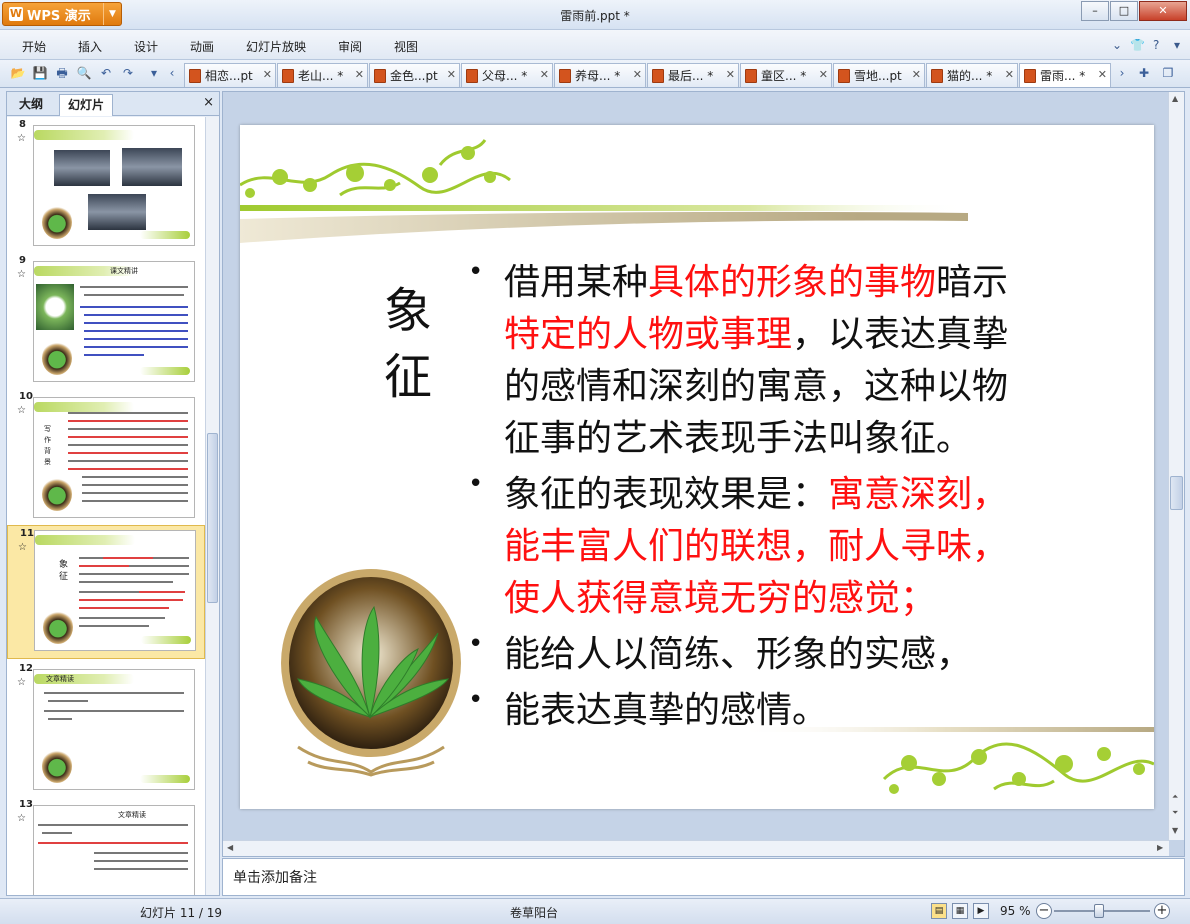  I want to click on menu-review: 审阅, so click(350, 46).